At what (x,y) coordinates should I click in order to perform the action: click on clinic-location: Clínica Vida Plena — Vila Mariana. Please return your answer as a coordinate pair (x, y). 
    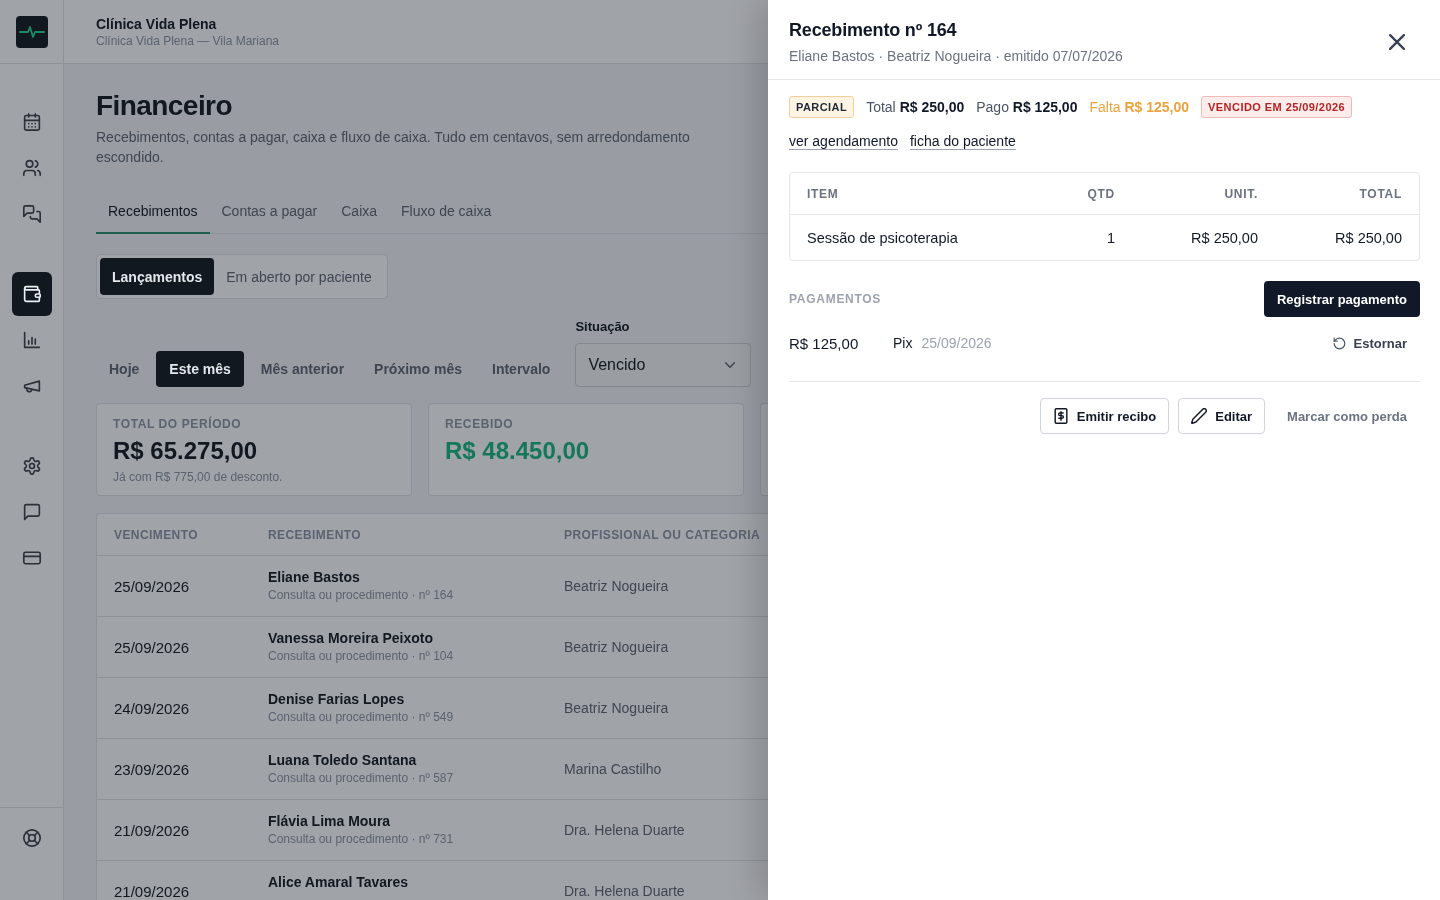
    Looking at the image, I should click on (187, 41).